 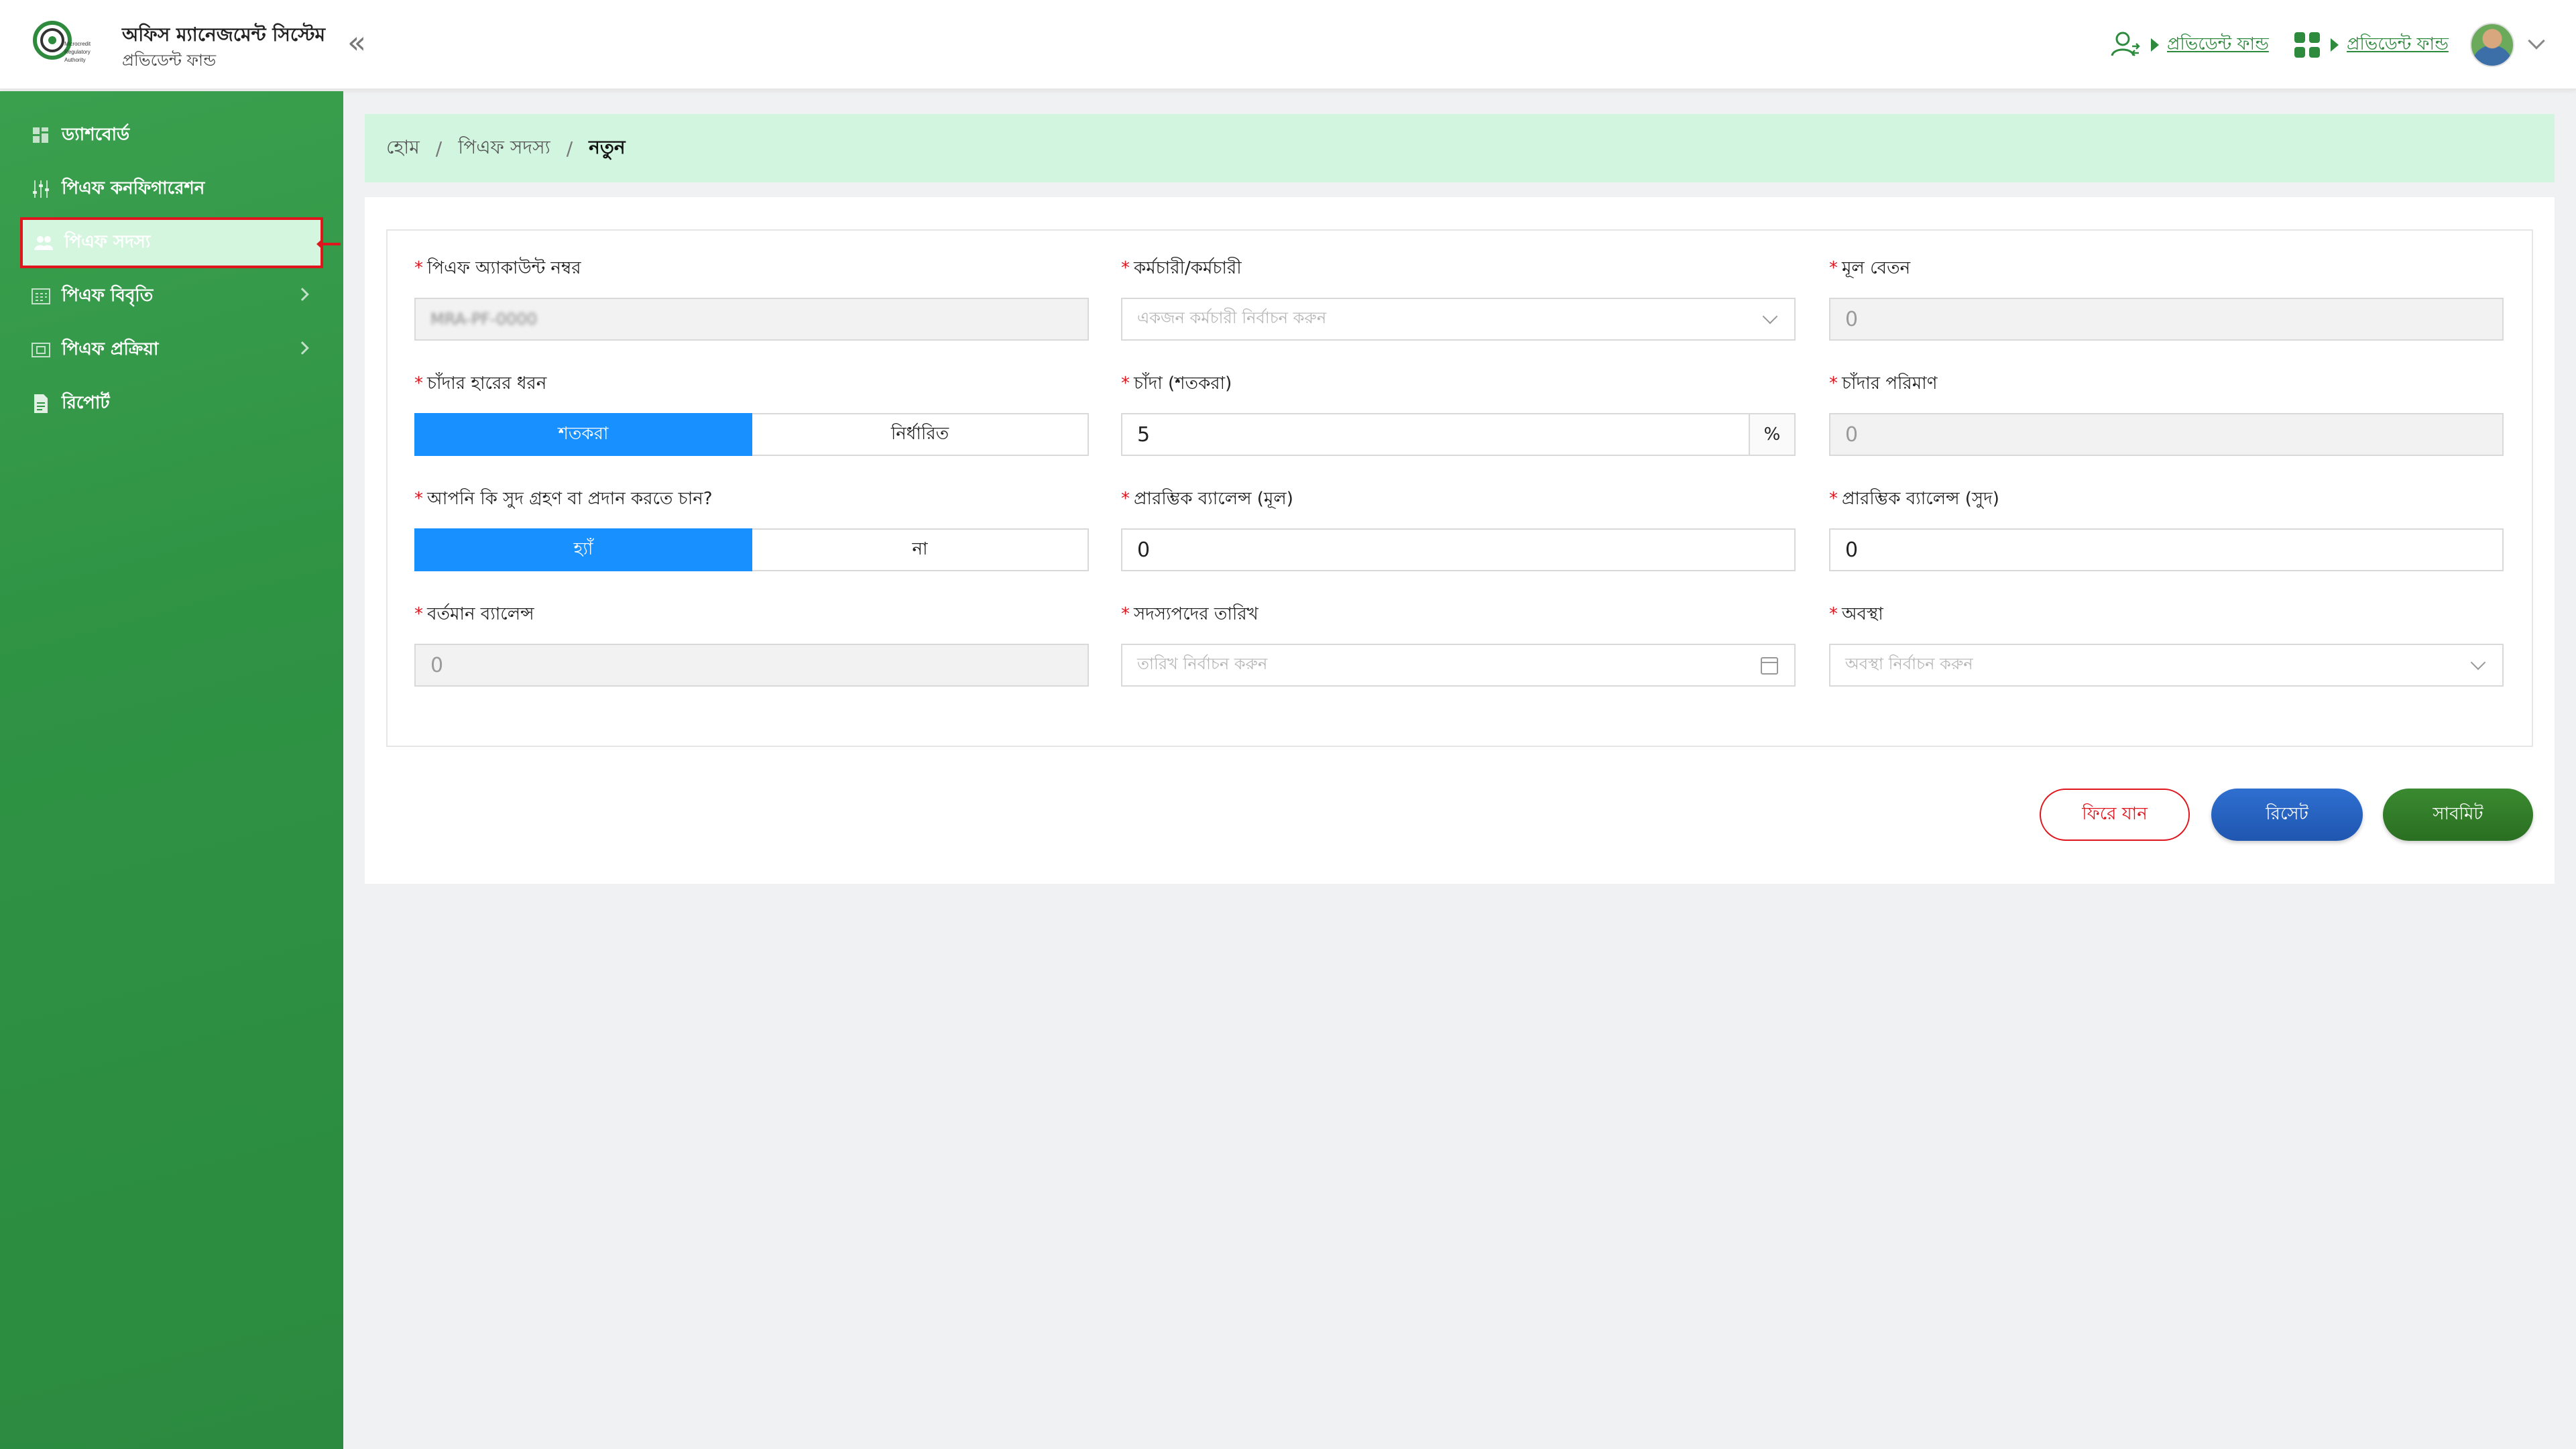 I want to click on sidebar-item-pf-members: পিএফ সদস্য, so click(x=171, y=242).